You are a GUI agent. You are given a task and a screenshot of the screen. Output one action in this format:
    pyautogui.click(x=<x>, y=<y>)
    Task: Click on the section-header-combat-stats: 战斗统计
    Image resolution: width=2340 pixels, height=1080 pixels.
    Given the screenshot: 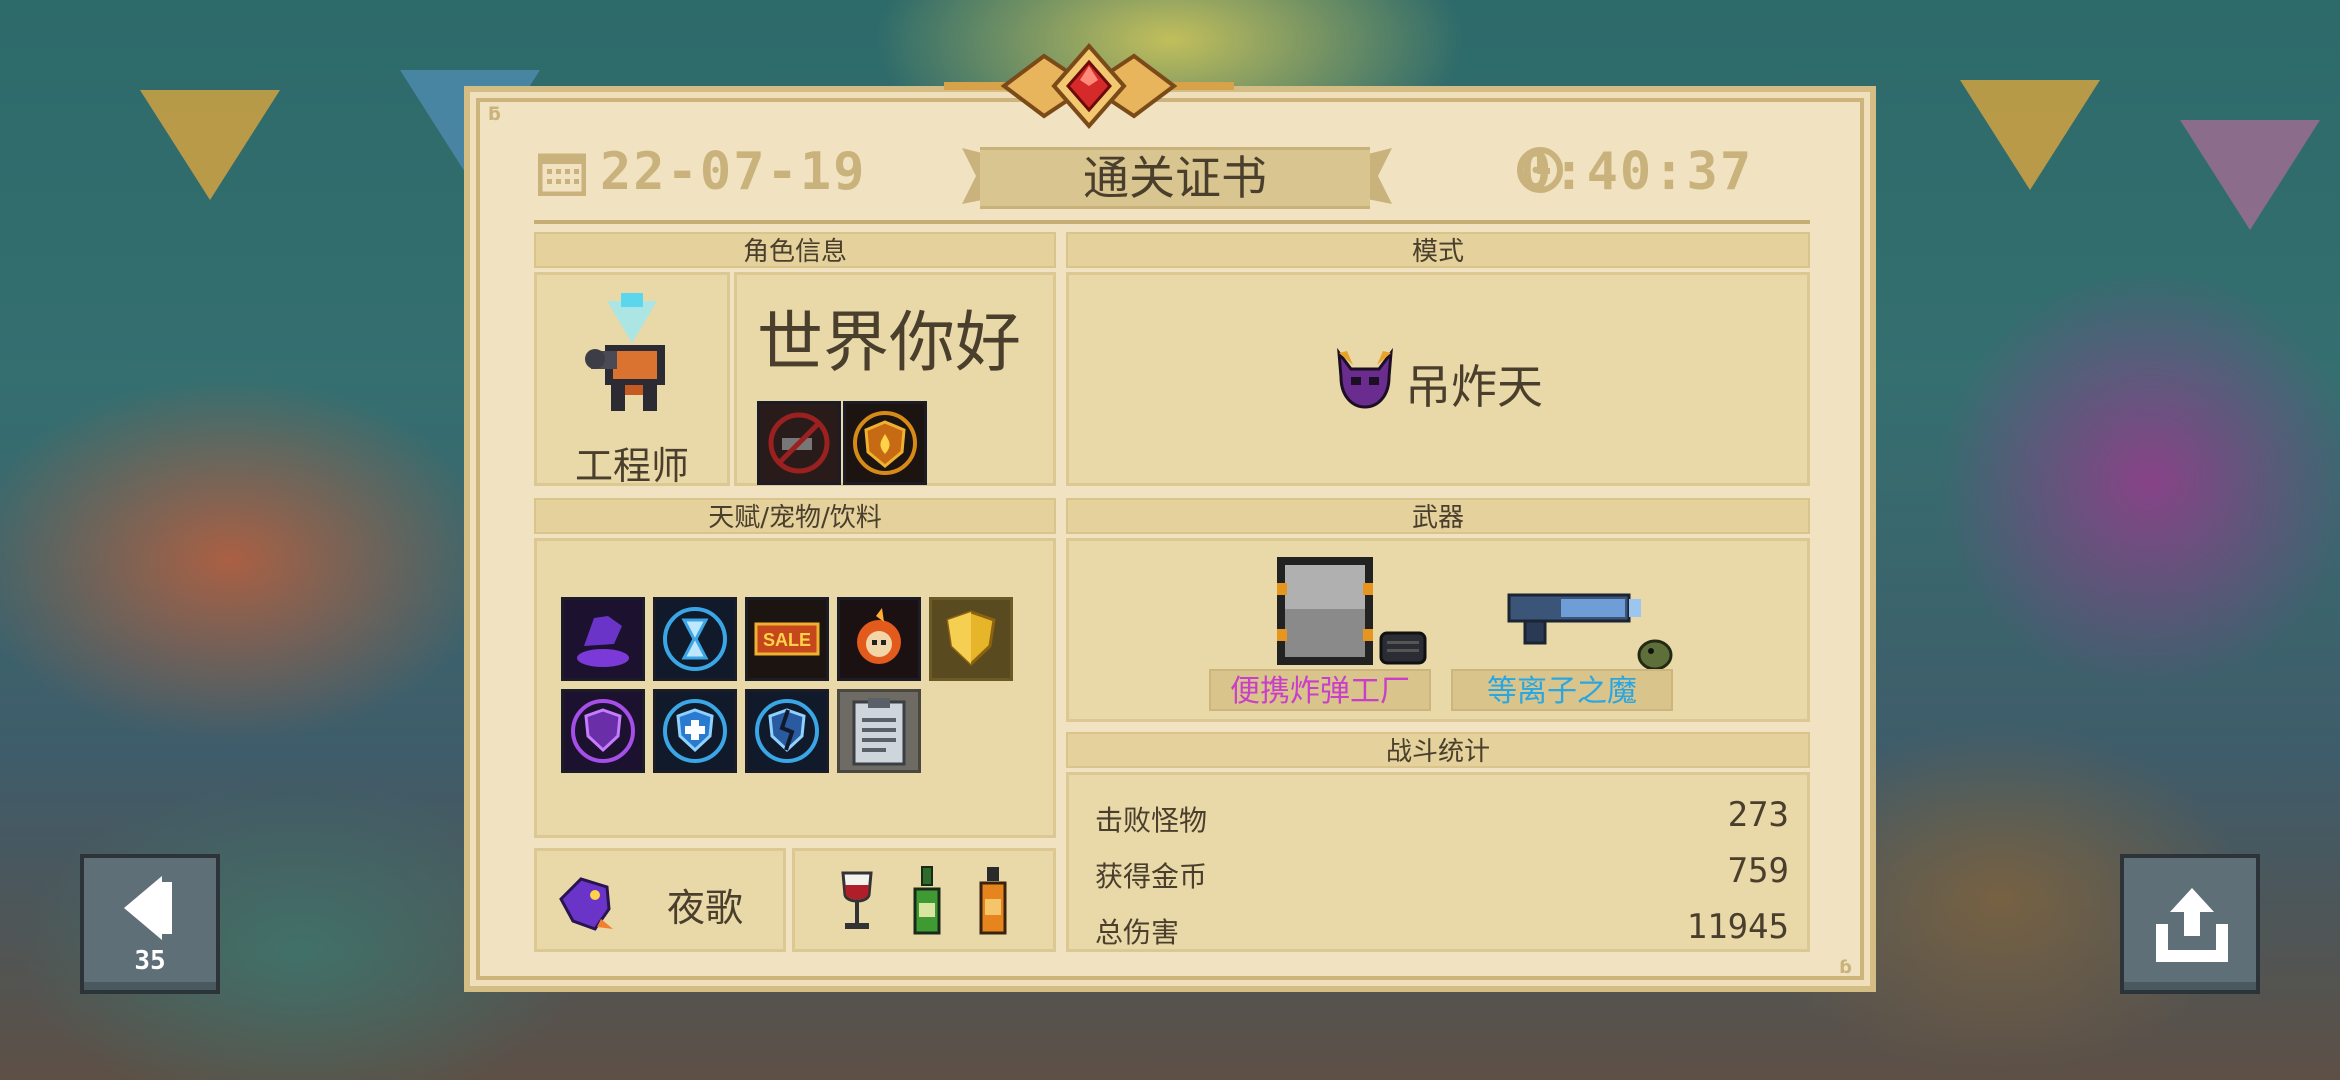 What is the action you would take?
    pyautogui.click(x=1438, y=750)
    